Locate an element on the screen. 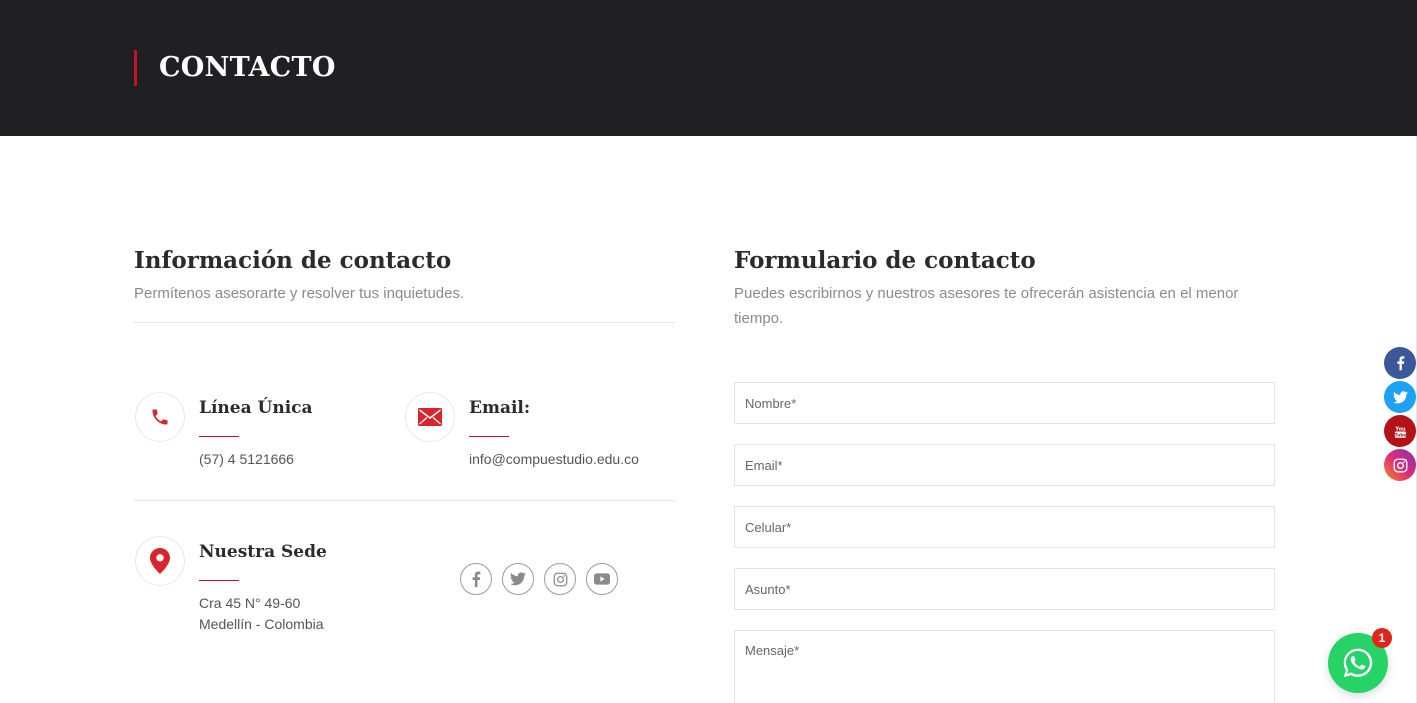  celular-field is located at coordinates (1004, 527).